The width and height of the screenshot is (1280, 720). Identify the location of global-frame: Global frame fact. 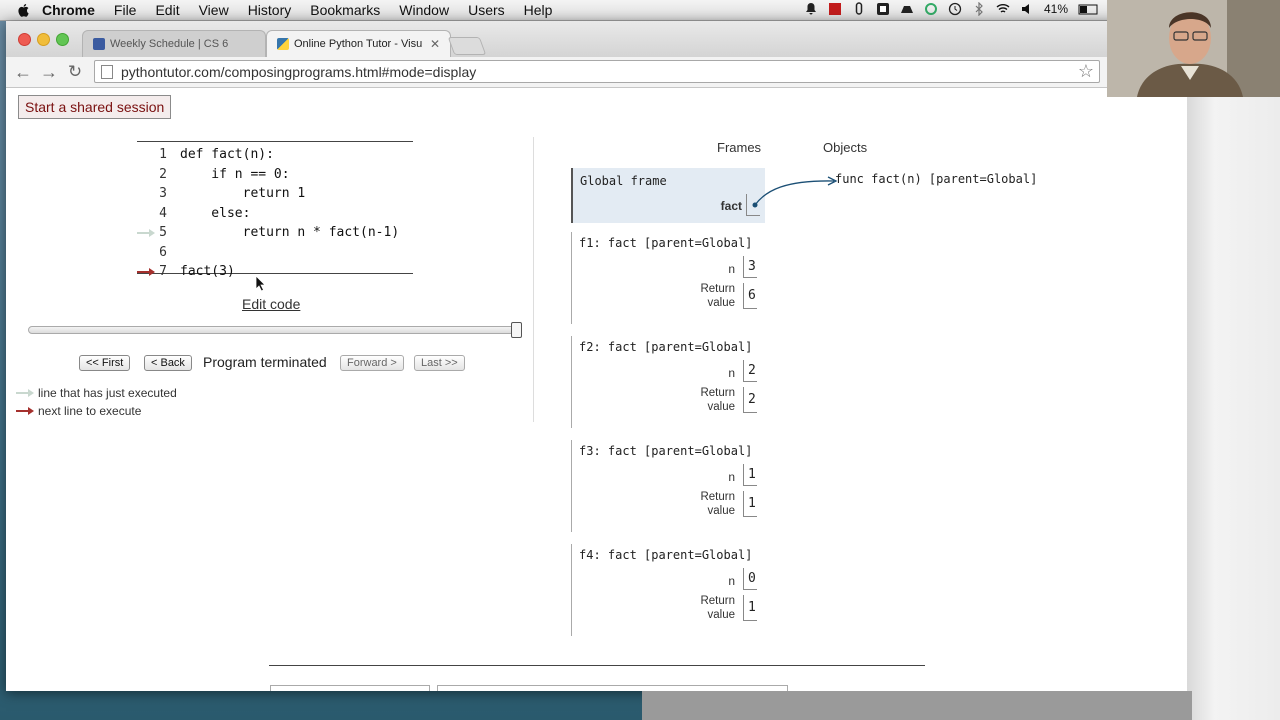
(668, 195).